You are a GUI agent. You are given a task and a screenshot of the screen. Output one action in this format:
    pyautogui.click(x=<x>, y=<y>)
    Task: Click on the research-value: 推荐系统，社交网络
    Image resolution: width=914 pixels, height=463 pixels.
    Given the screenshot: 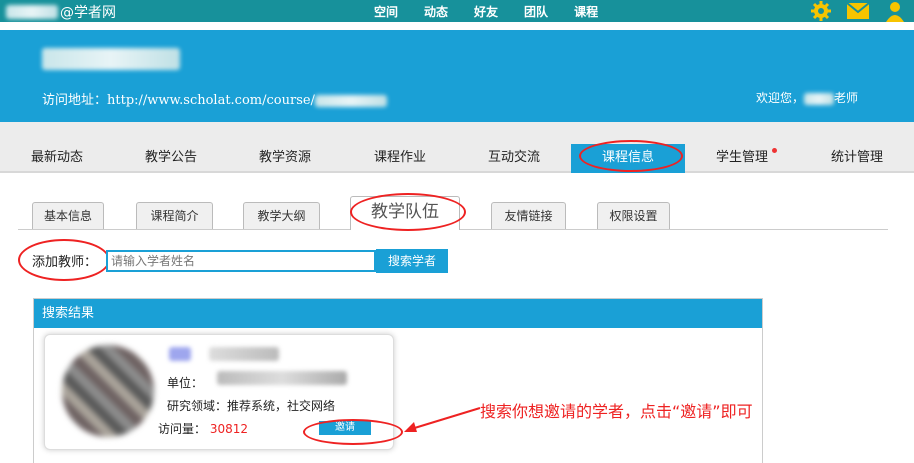 What is the action you would take?
    pyautogui.click(x=281, y=406)
    